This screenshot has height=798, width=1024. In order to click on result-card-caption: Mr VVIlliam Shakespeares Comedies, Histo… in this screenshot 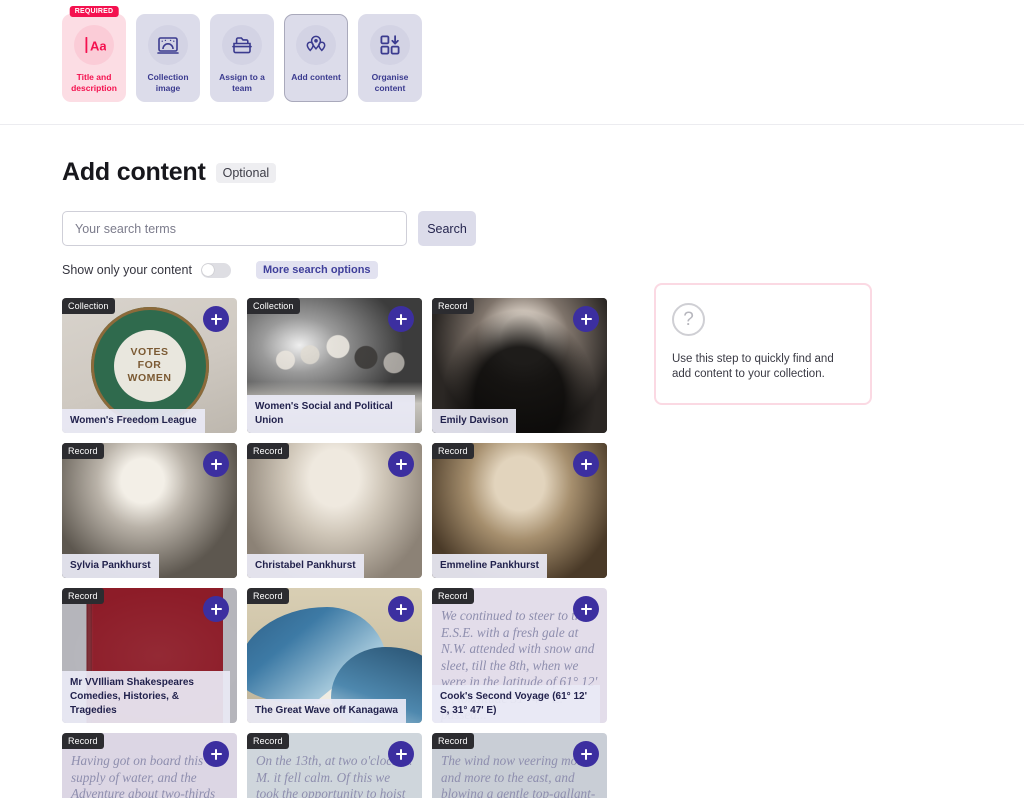, I will do `click(146, 697)`.